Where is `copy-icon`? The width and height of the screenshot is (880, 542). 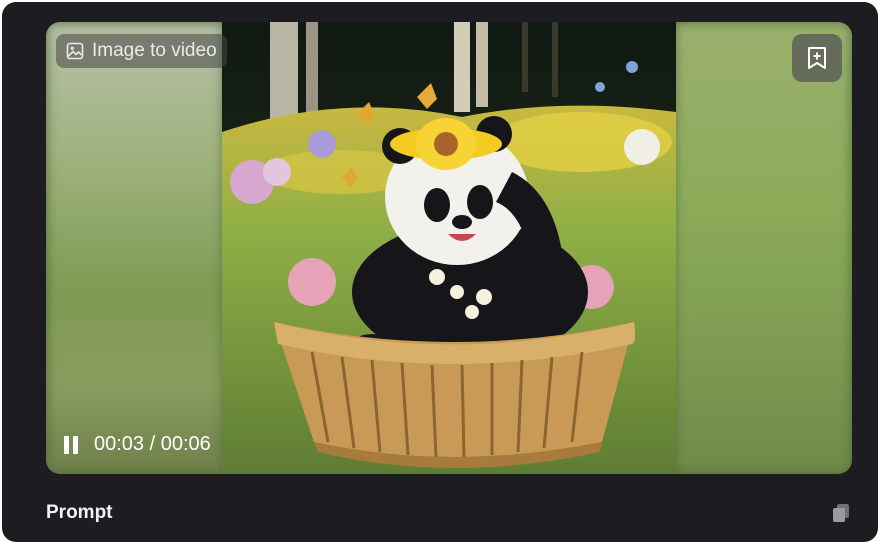 copy-icon is located at coordinates (841, 513).